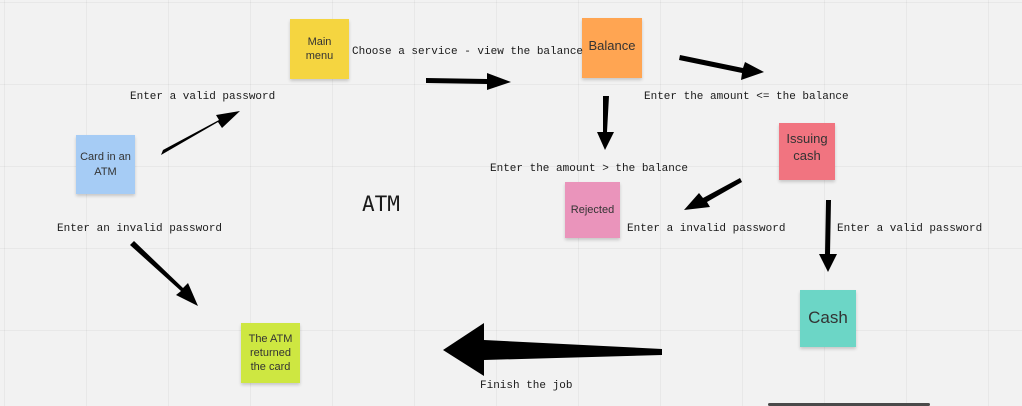 The image size is (1022, 406). I want to click on sticky-note-main-menu-text: Main menu, so click(319, 48).